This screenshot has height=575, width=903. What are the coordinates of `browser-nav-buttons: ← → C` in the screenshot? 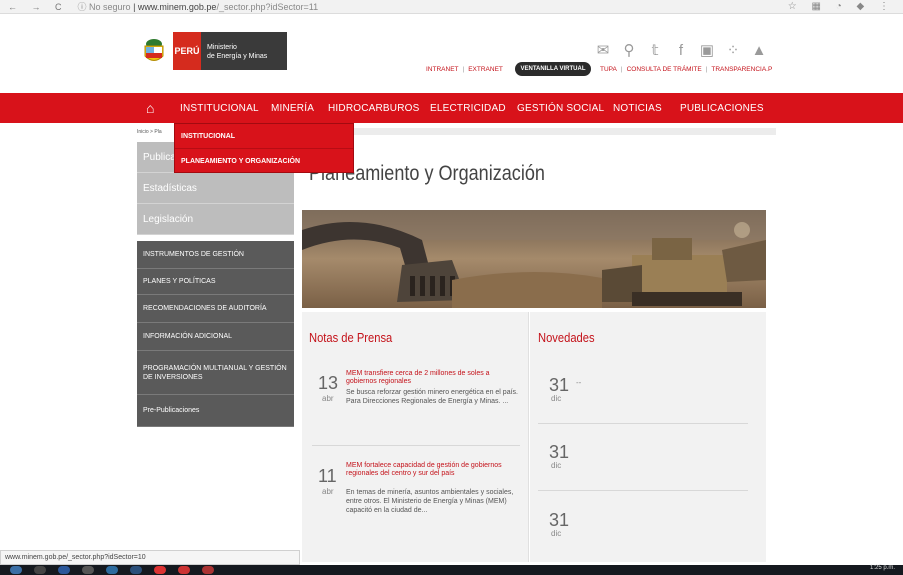 It's located at (38, 7).